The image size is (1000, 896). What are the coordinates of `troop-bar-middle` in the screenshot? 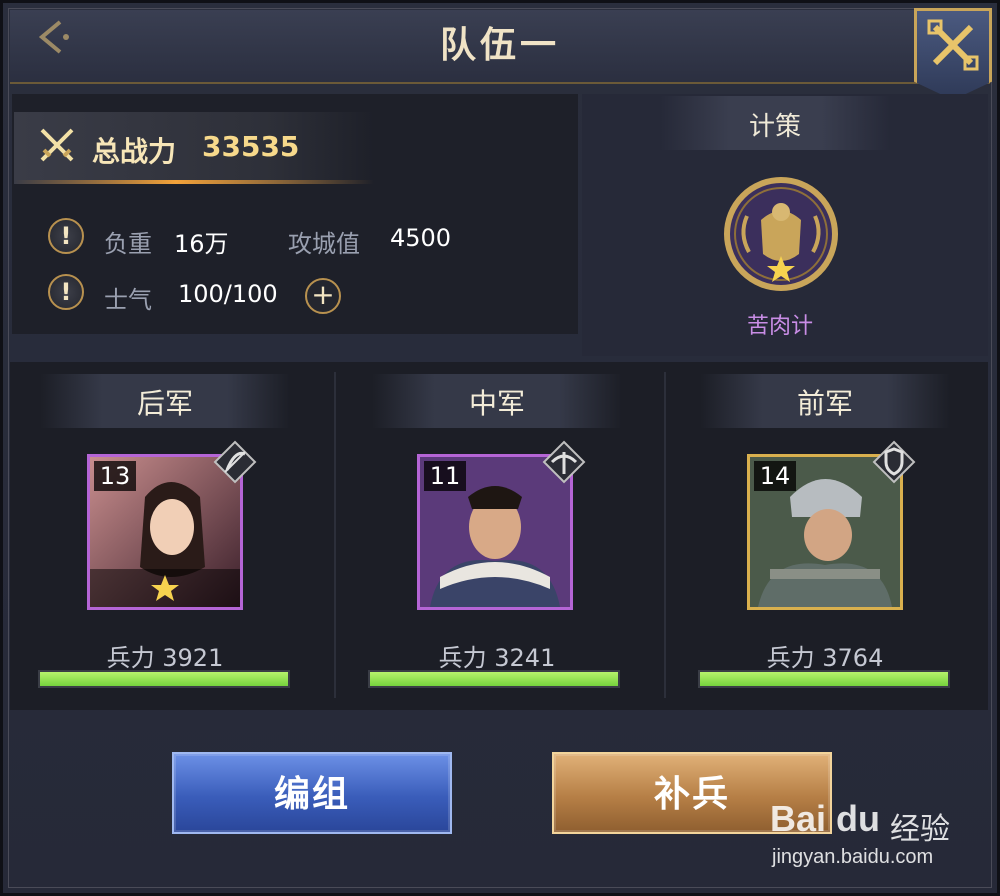 It's located at (494, 679).